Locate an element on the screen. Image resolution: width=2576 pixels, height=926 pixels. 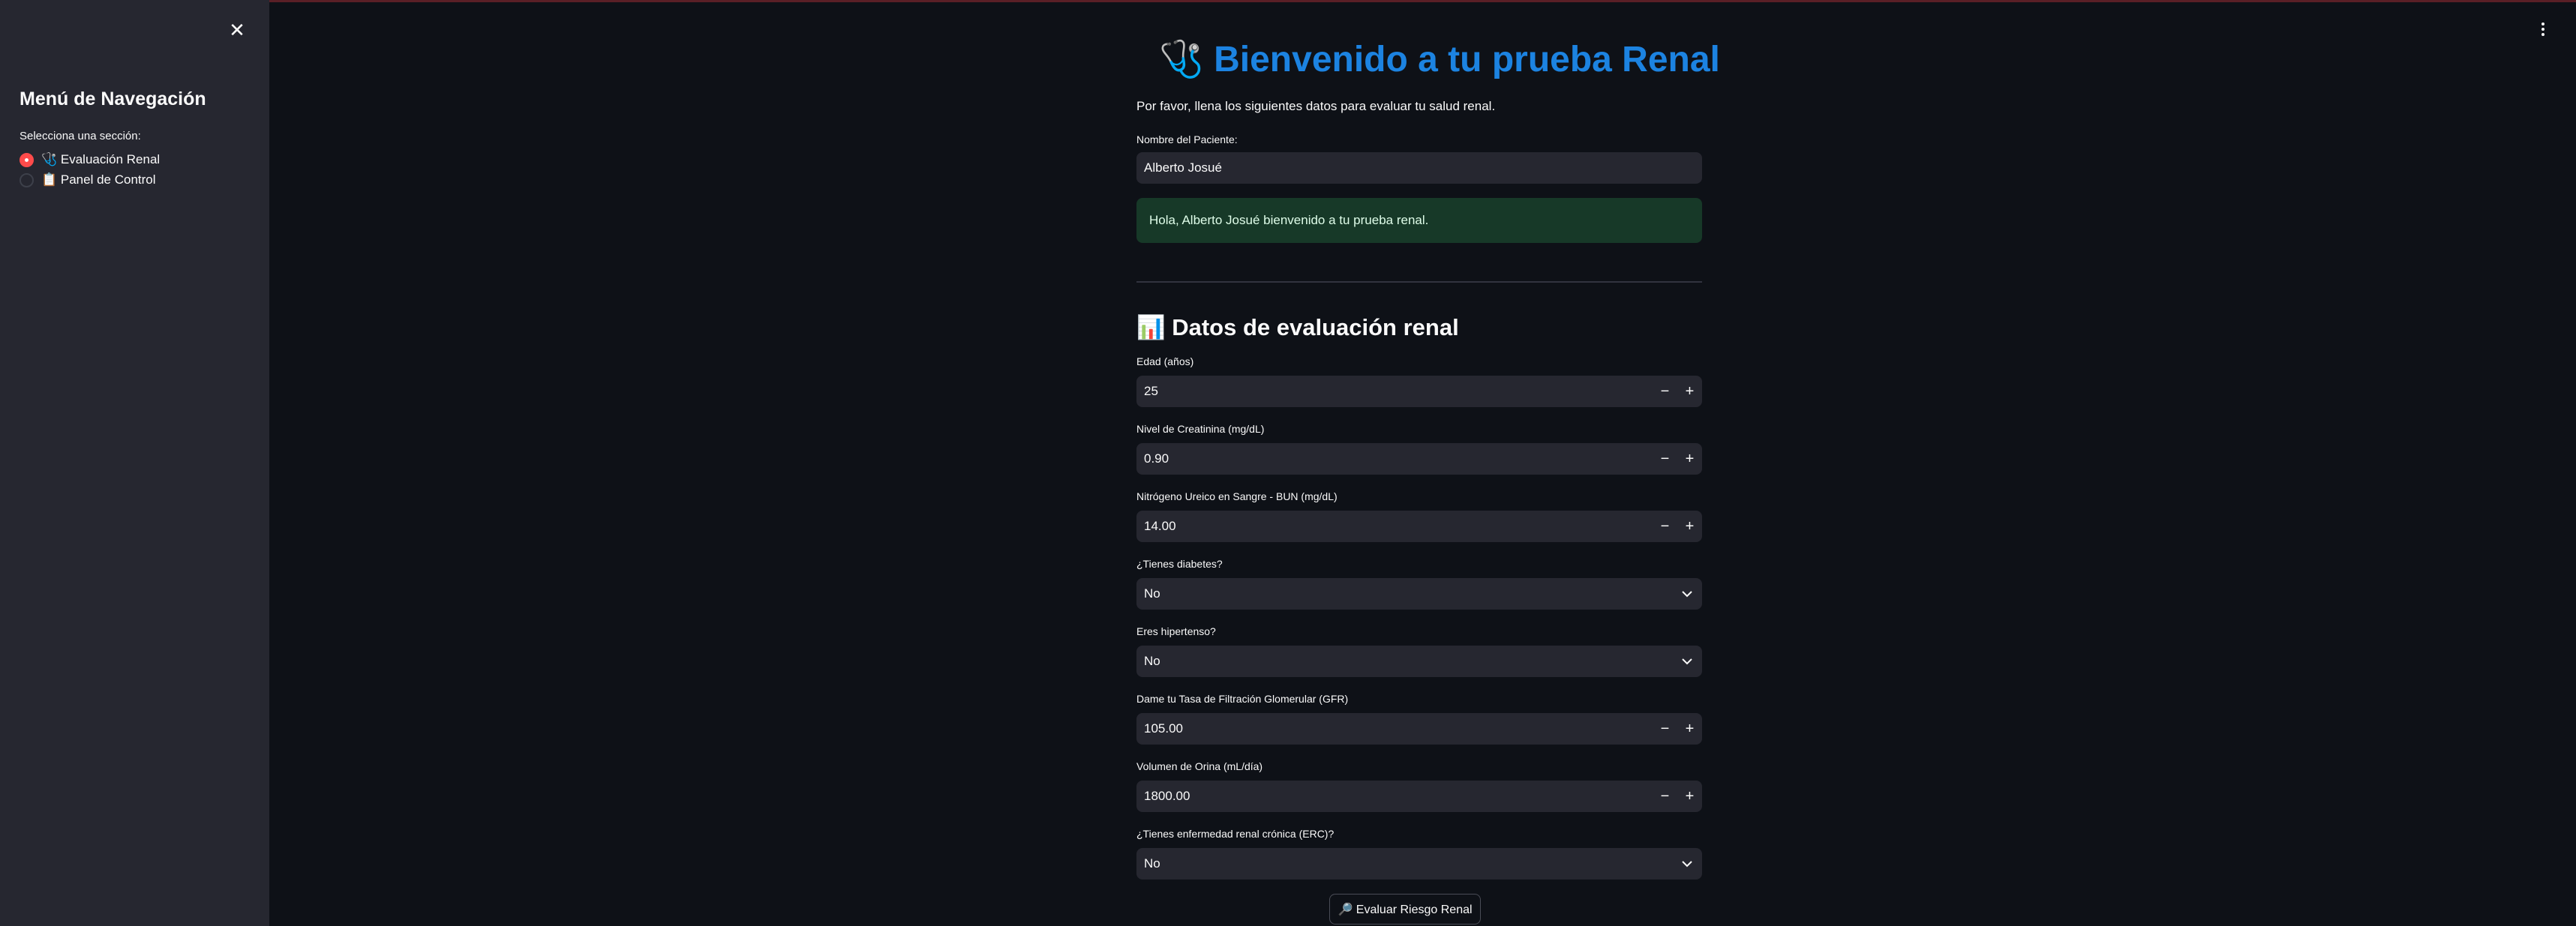
creatinina-value: 0.90 is located at coordinates (1394, 458).